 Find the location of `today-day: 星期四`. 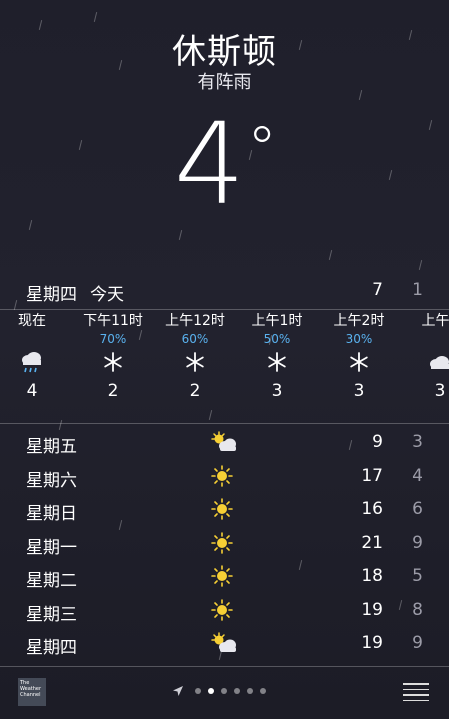

today-day: 星期四 is located at coordinates (51, 295).